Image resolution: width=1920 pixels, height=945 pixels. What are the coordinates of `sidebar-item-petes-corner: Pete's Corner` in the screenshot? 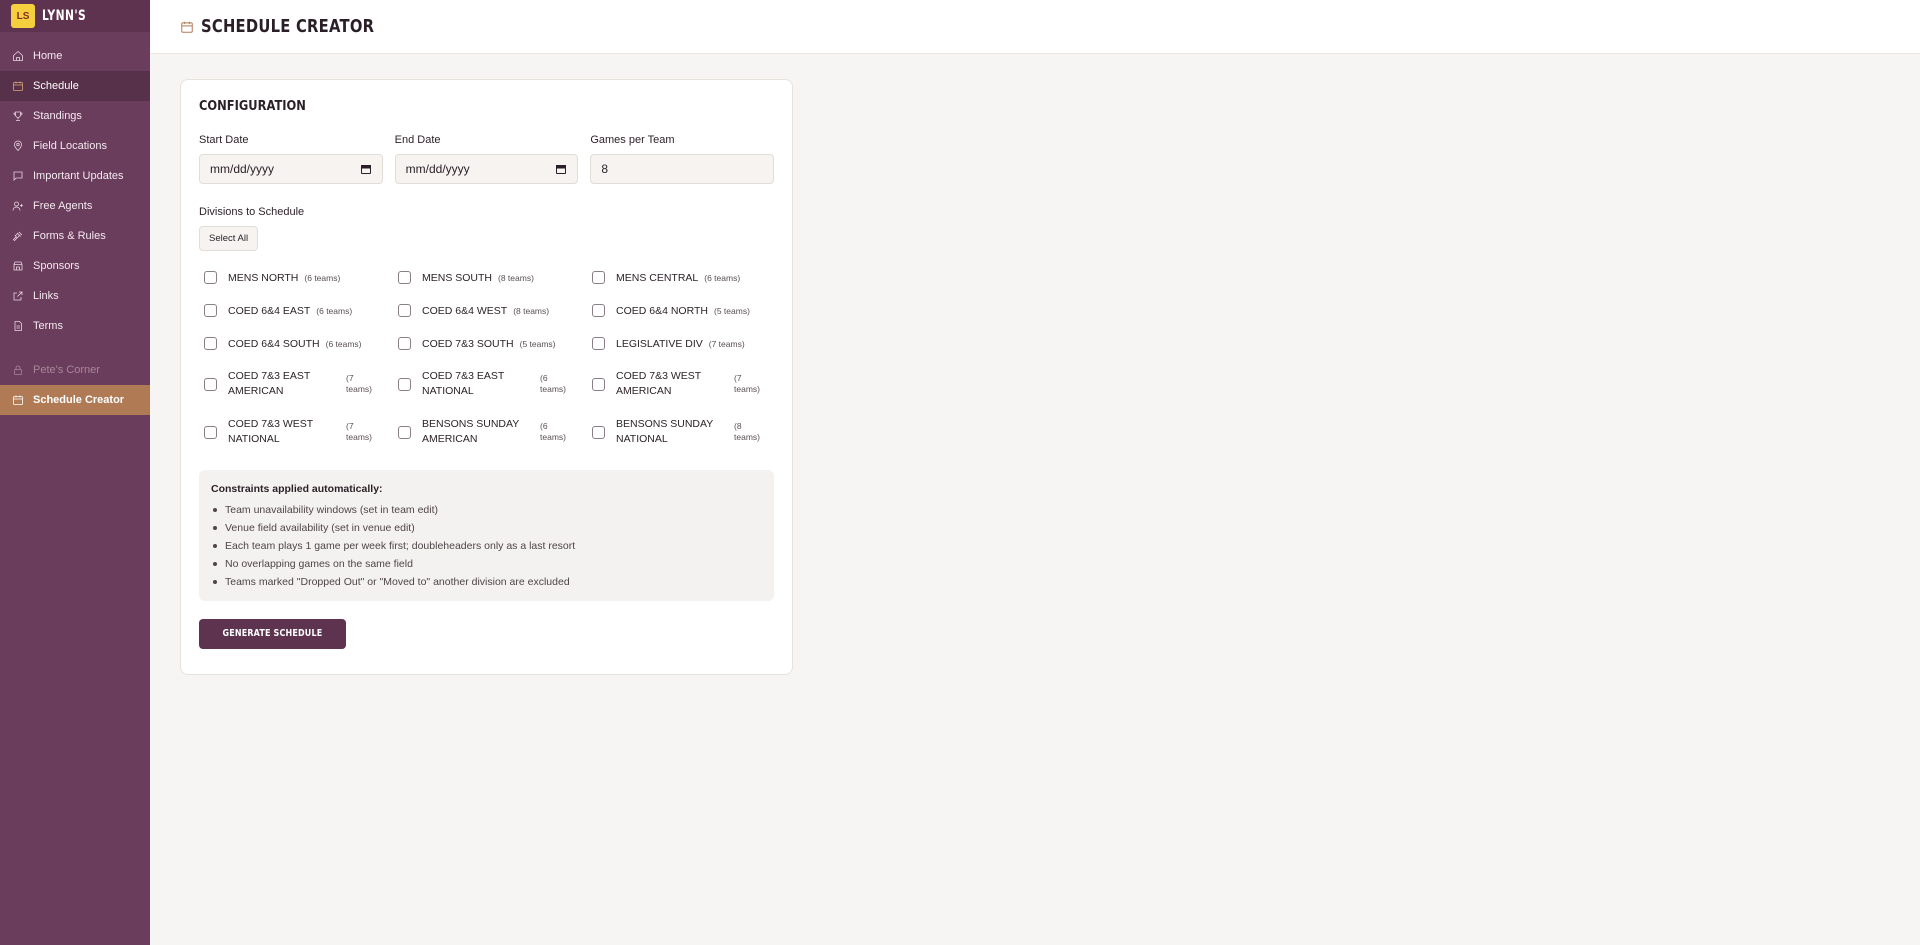 It's located at (75, 370).